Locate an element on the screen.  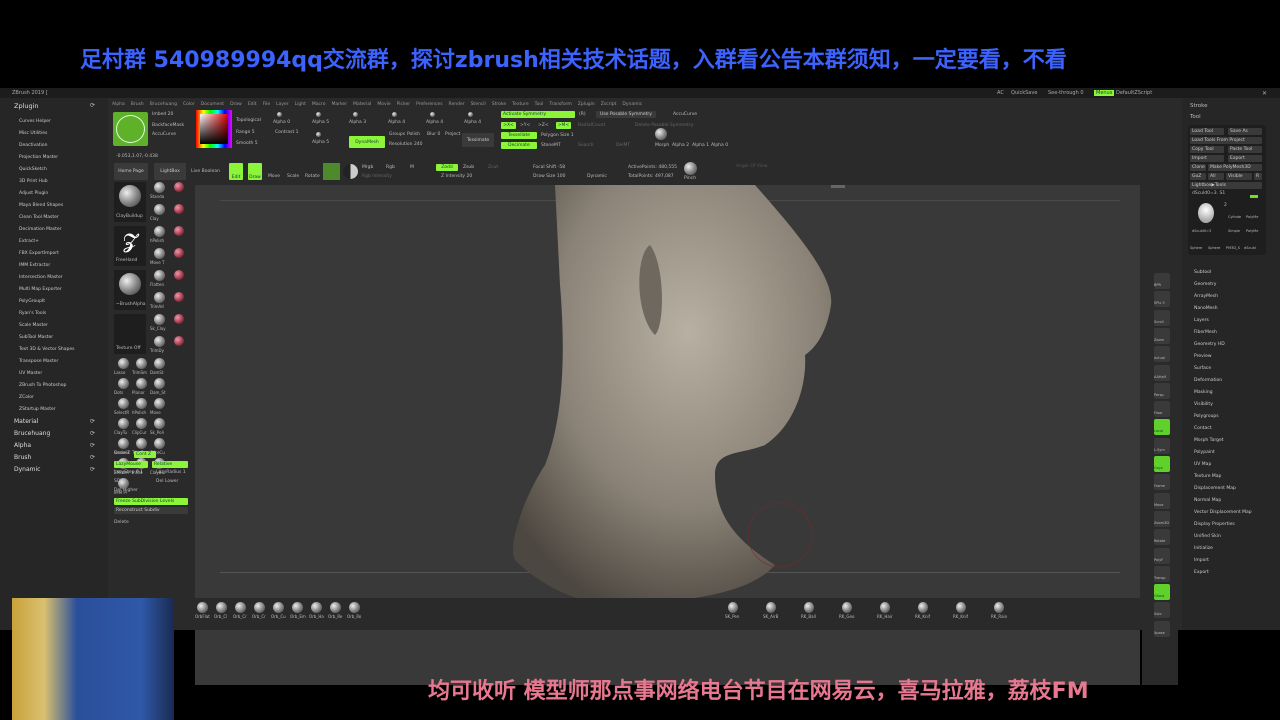
brush-orb-ro is located at coordinates (354, 607).